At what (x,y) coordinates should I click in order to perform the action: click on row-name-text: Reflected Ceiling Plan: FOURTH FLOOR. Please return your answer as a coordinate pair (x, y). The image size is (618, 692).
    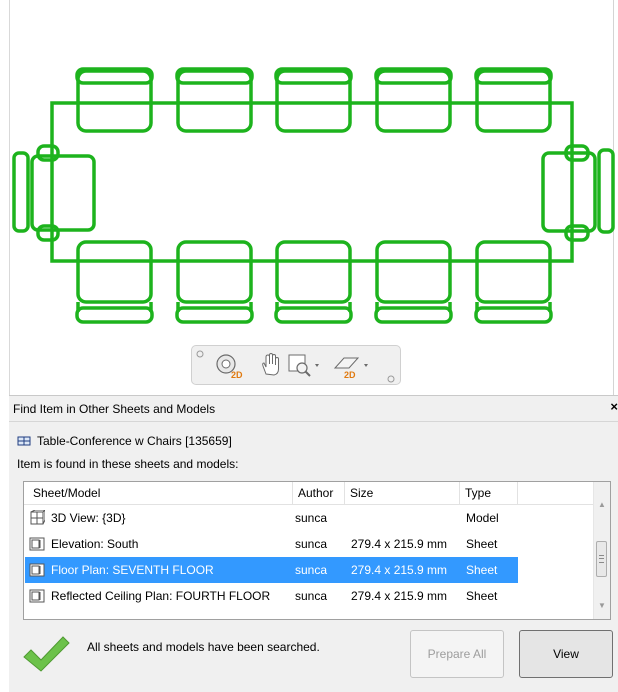
    Looking at the image, I should click on (161, 596).